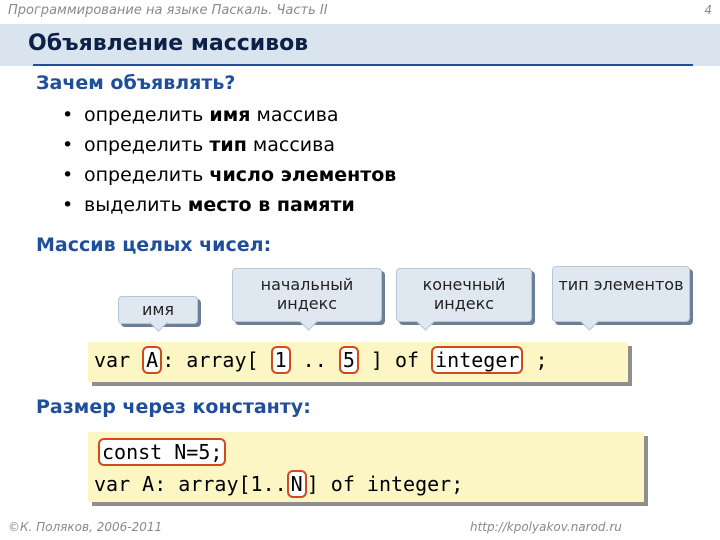 The image size is (720, 540). I want to click on code-block-array: var A: array[ 1 .. 5 ] of integer ;, so click(358, 362).